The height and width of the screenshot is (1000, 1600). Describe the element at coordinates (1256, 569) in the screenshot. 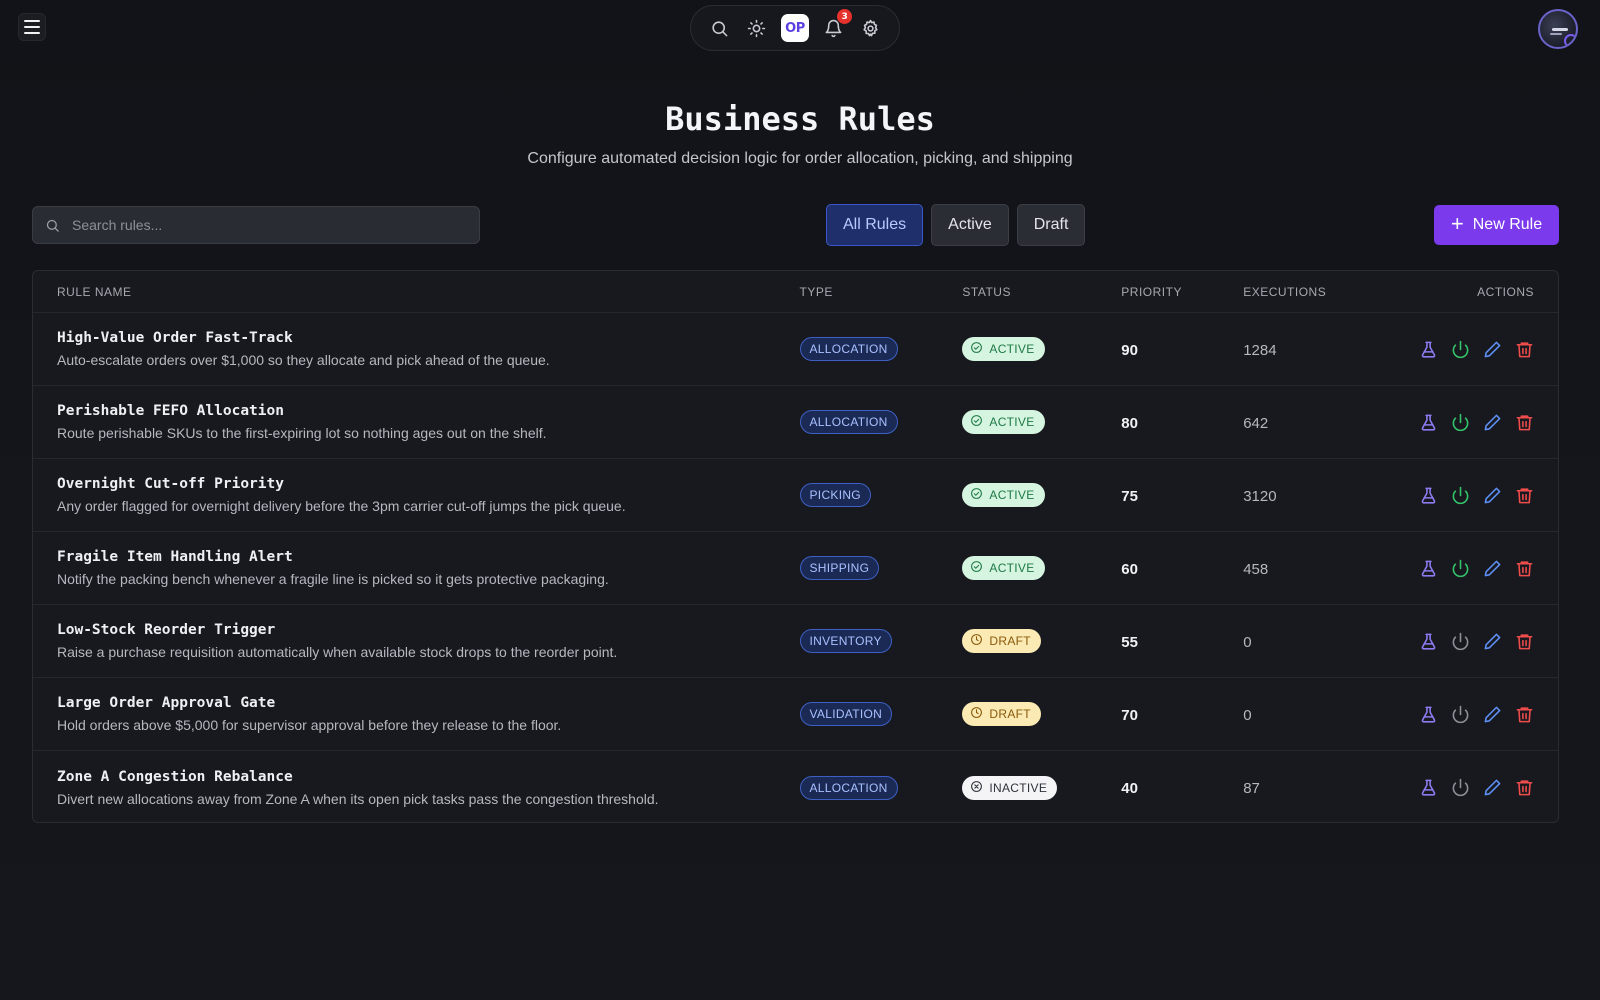

I see `executions-value: 458` at that location.